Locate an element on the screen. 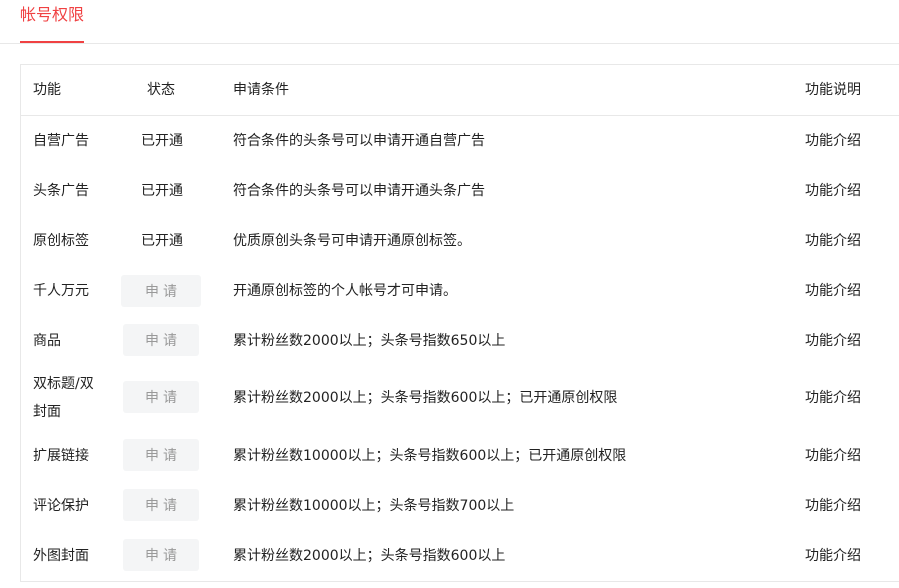  condition-text: 累计粉丝数2000以上；头条号指数650以上 is located at coordinates (369, 341).